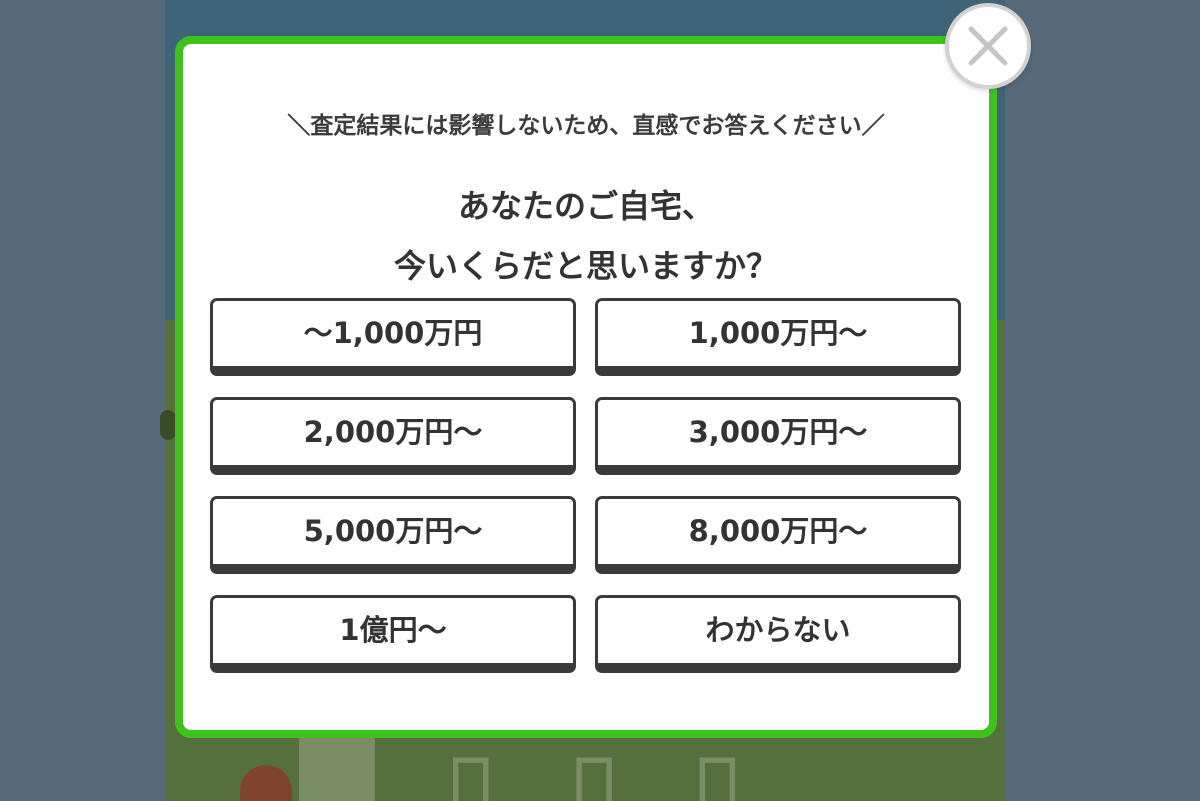 This screenshot has height=801, width=1200. What do you see at coordinates (393, 436) in the screenshot?
I see `answer-button-20m-plus: 2,000万円〜` at bounding box center [393, 436].